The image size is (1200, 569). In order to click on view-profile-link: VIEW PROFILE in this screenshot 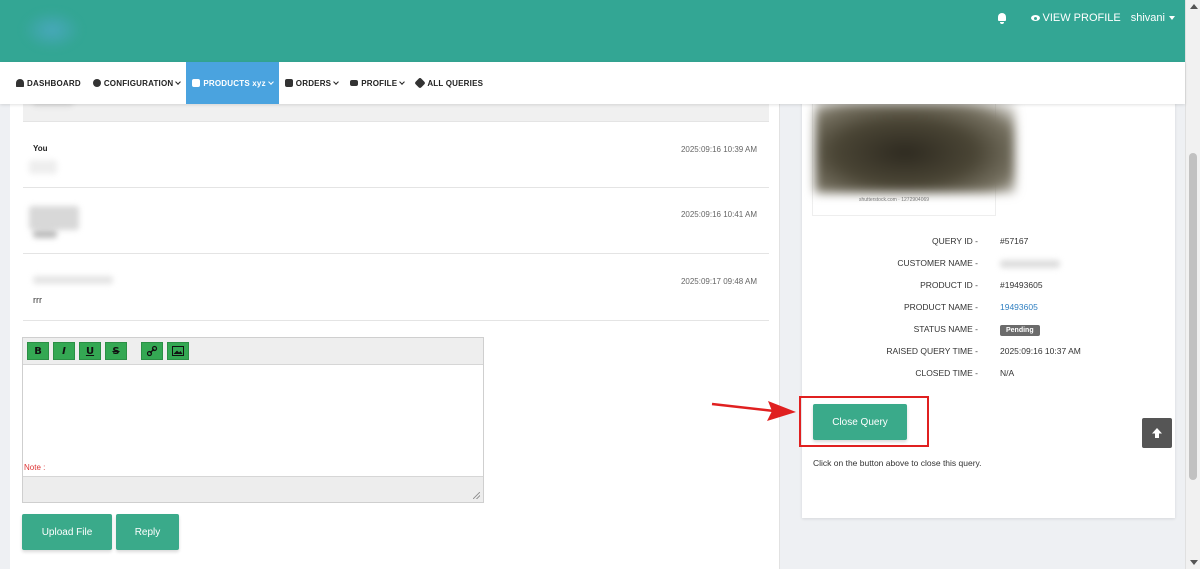, I will do `click(1075, 18)`.